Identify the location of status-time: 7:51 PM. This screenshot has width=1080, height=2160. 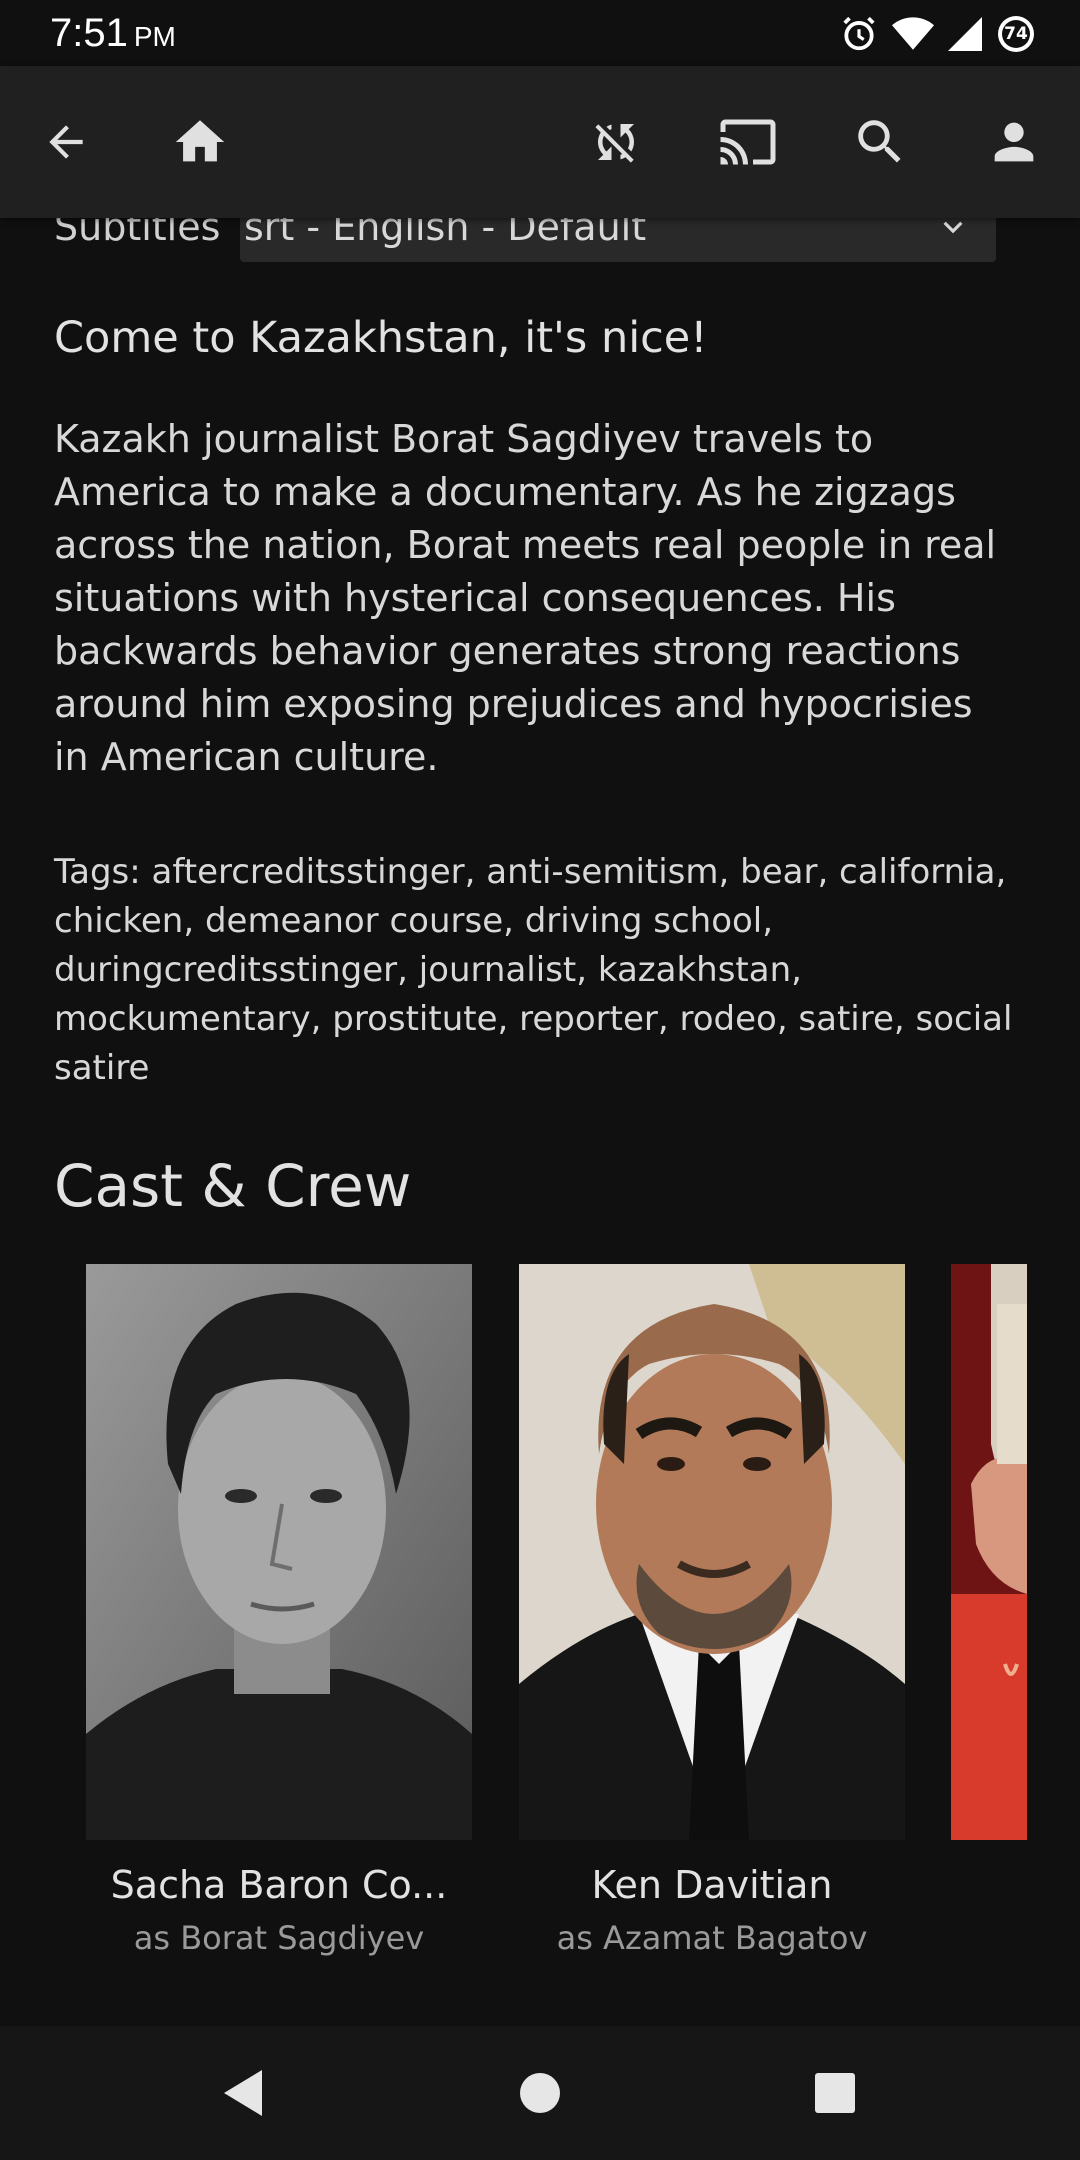
(113, 35).